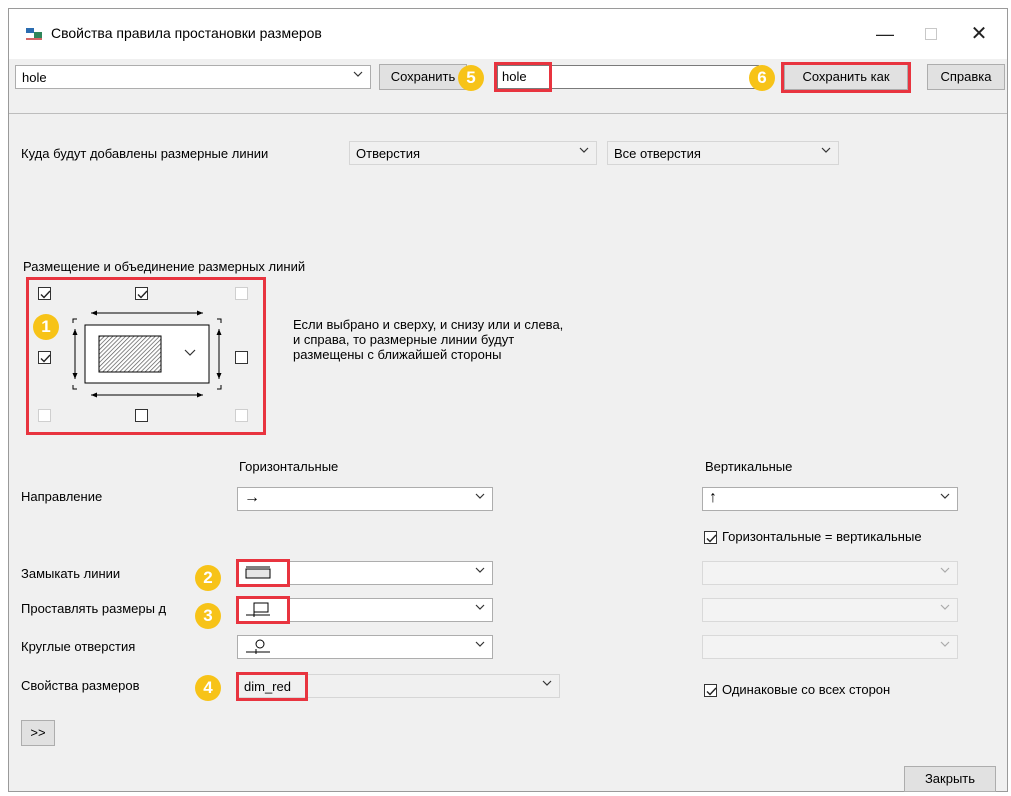  What do you see at coordinates (208, 688) in the screenshot?
I see `badge-4: 4` at bounding box center [208, 688].